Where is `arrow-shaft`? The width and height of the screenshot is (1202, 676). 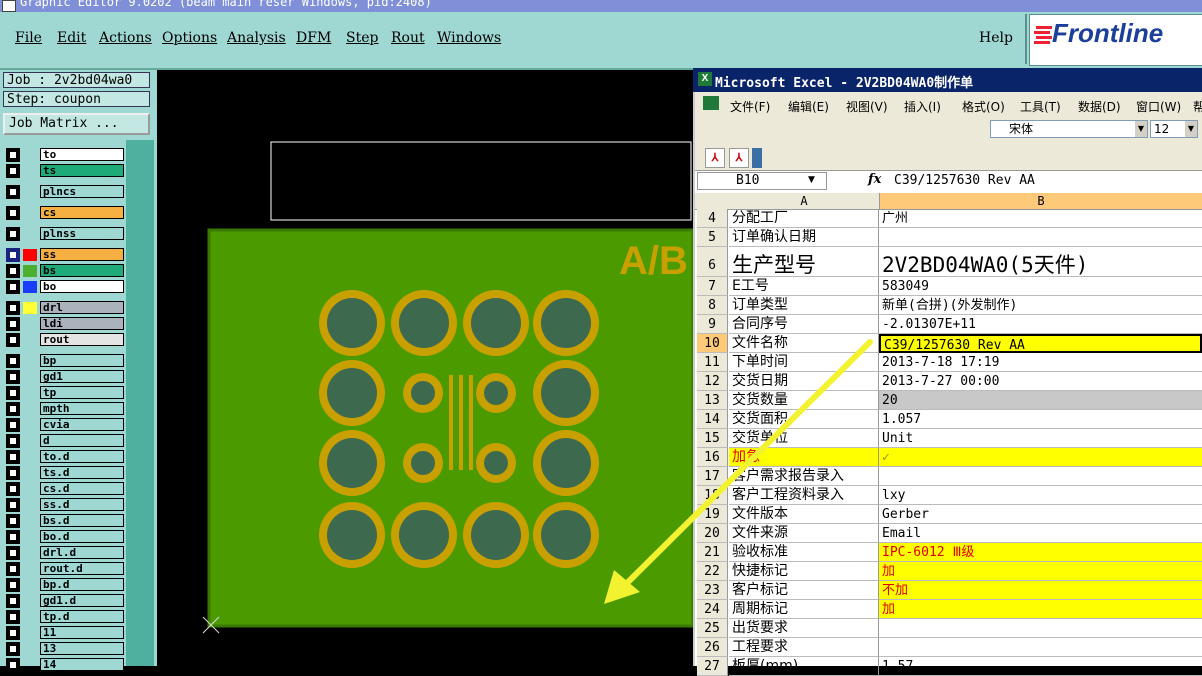 arrow-shaft is located at coordinates (744, 467).